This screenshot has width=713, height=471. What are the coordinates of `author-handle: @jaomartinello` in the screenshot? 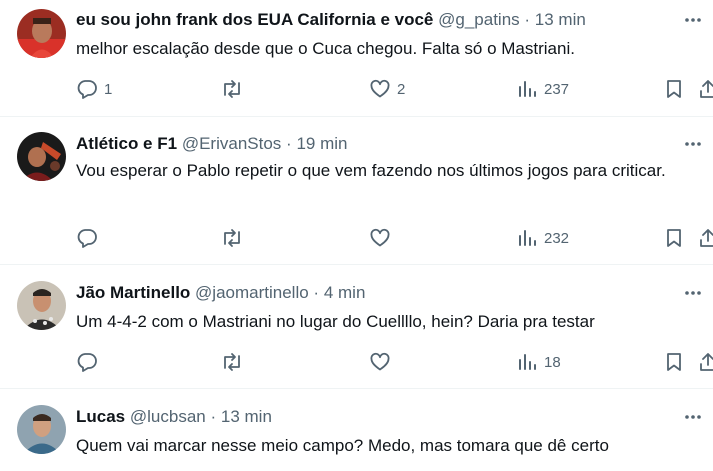 It's located at (252, 292).